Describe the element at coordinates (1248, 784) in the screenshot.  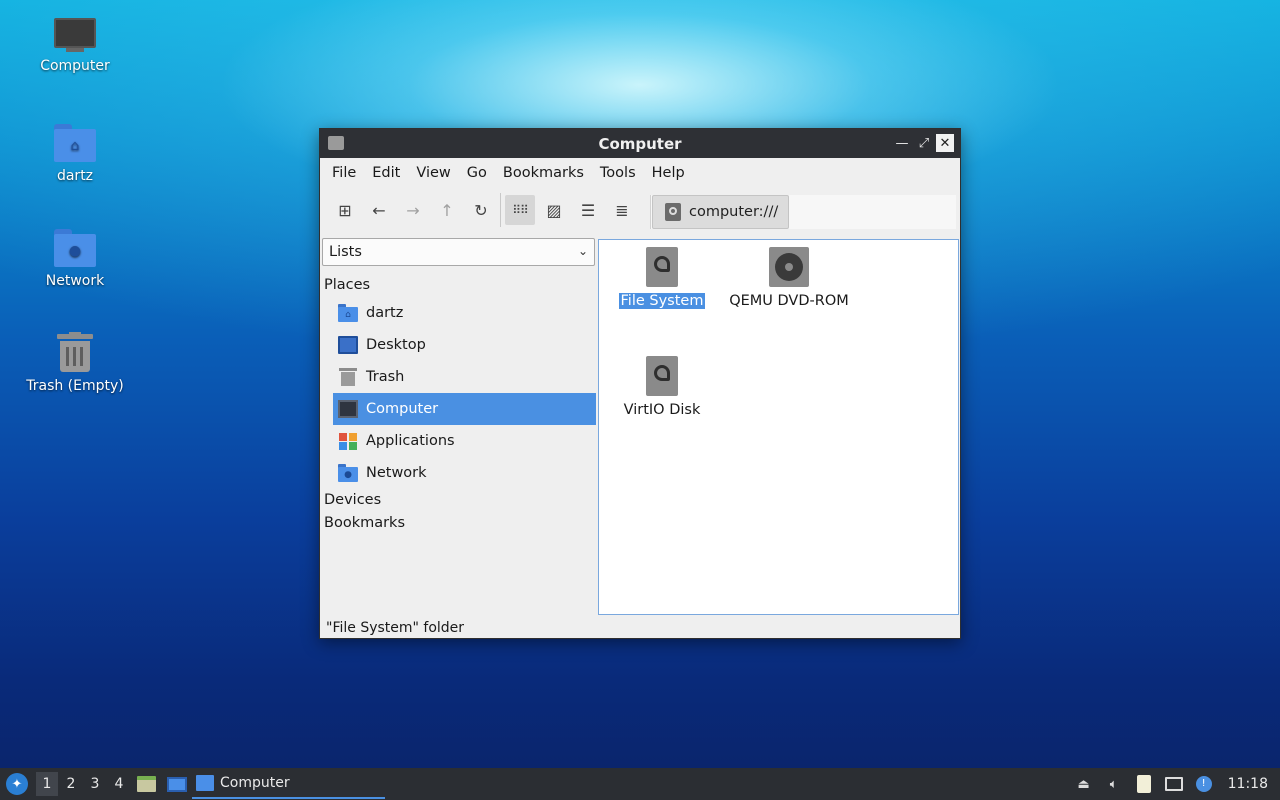
I see `clock: 11:18` at that location.